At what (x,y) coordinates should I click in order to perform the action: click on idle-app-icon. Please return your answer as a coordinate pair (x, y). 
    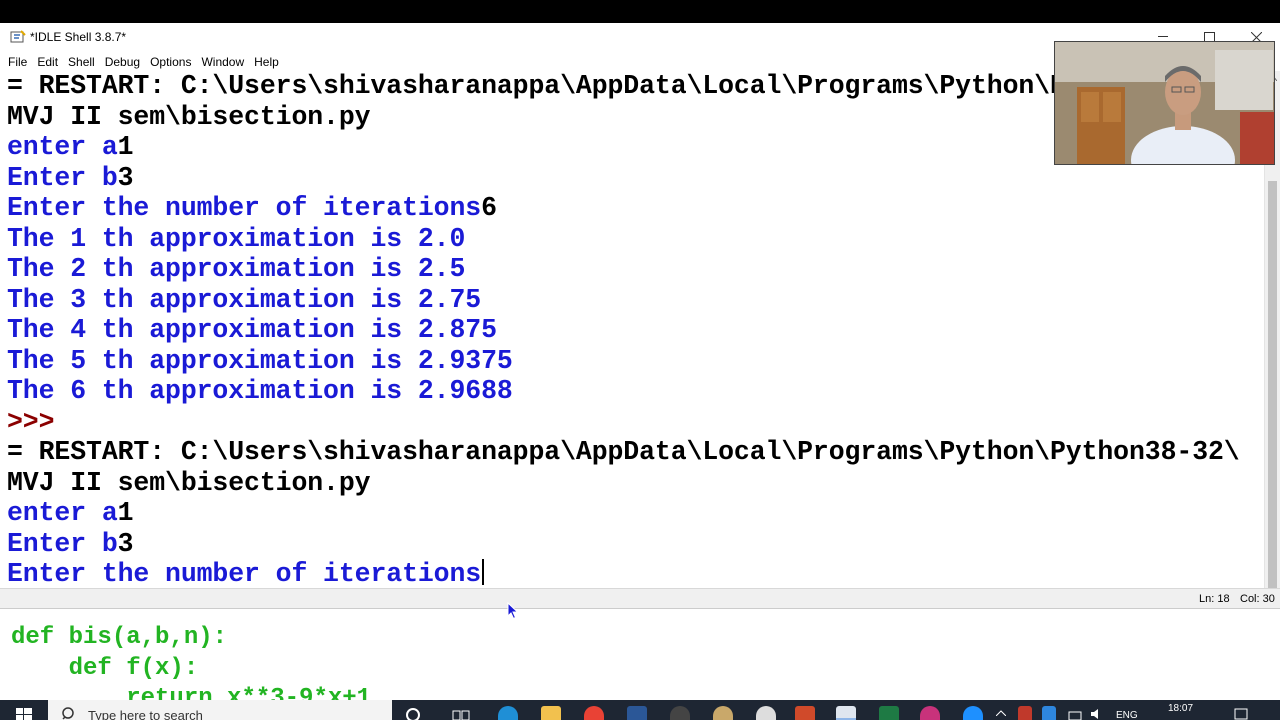
    Looking at the image, I should click on (18, 36).